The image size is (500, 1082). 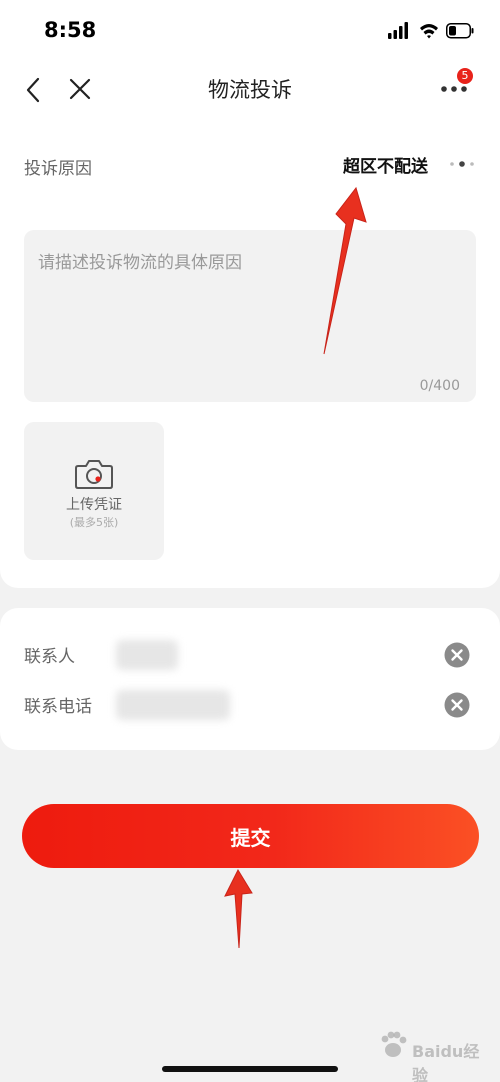 I want to click on status-time: 8:58, so click(x=70, y=30).